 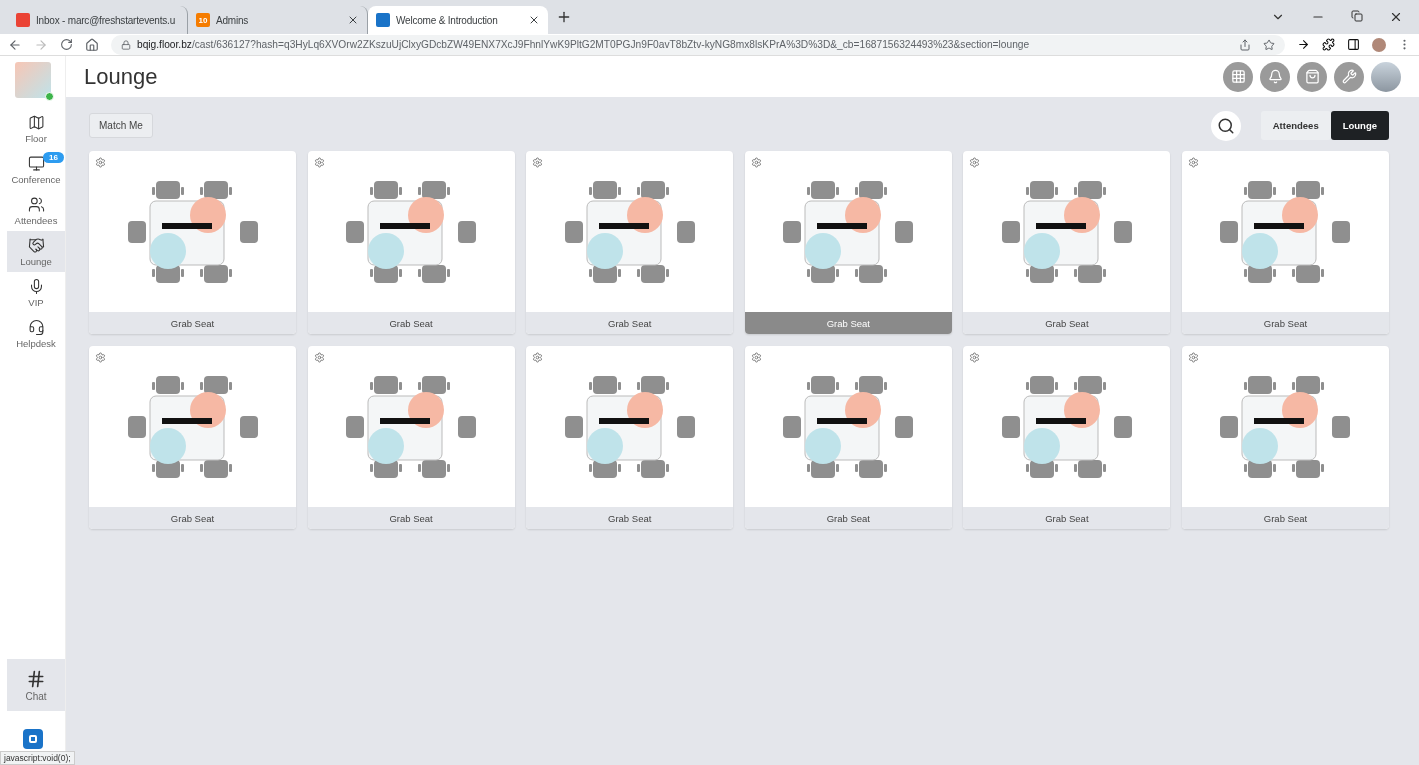 I want to click on browser-tab: Welcome & Introduction, so click(x=458, y=20).